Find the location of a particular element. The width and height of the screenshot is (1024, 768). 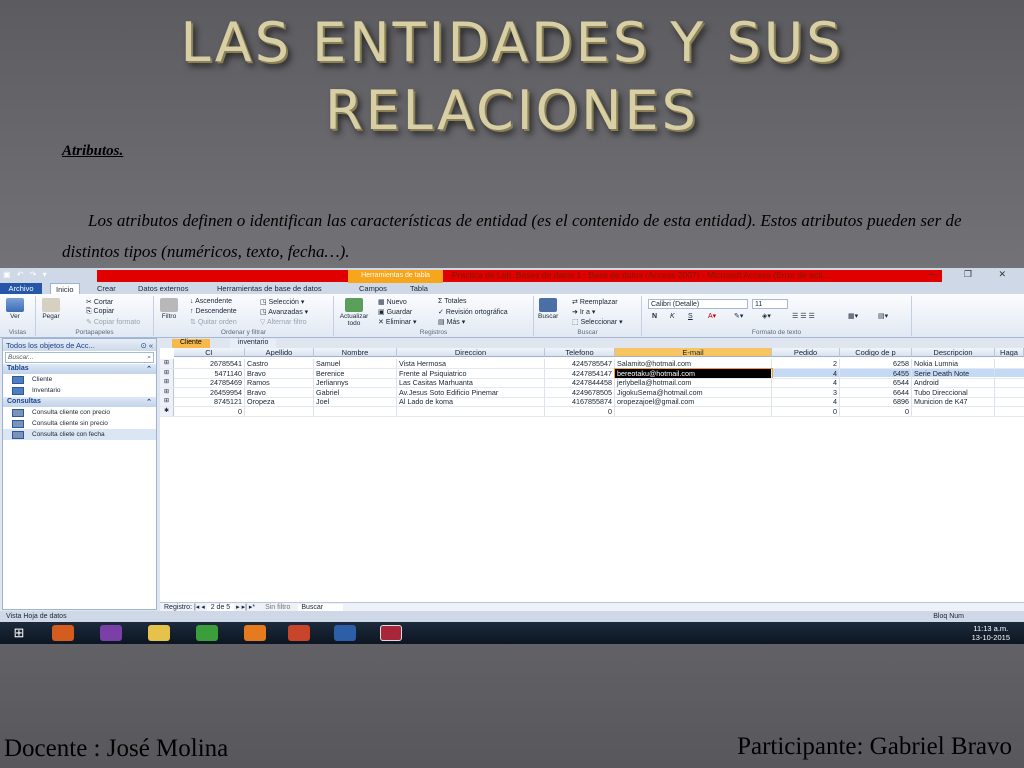

table-cell: Bravo is located at coordinates (279, 373).